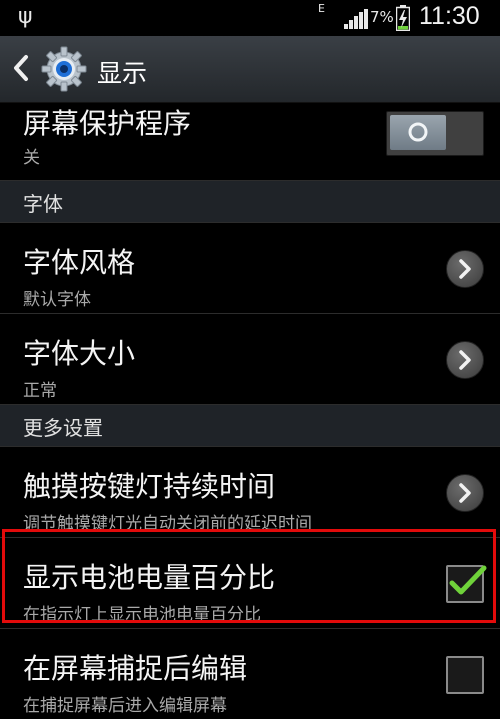 The width and height of the screenshot is (500, 719). I want to click on font-style-summary: 默认字体, so click(57, 300).